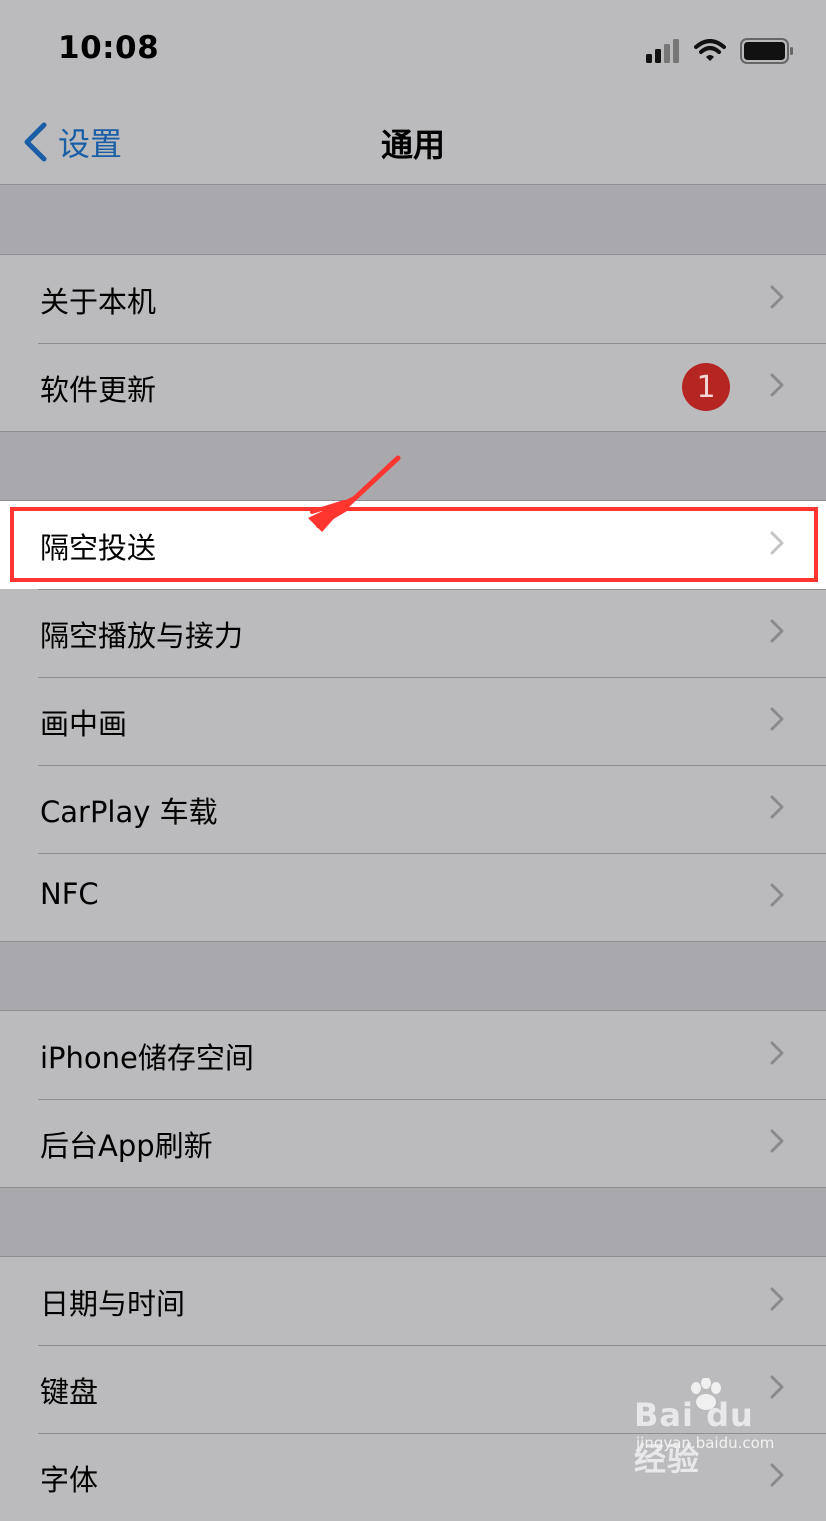 The height and width of the screenshot is (1521, 826). What do you see at coordinates (69, 894) in the screenshot?
I see `list-item-label: NFC` at bounding box center [69, 894].